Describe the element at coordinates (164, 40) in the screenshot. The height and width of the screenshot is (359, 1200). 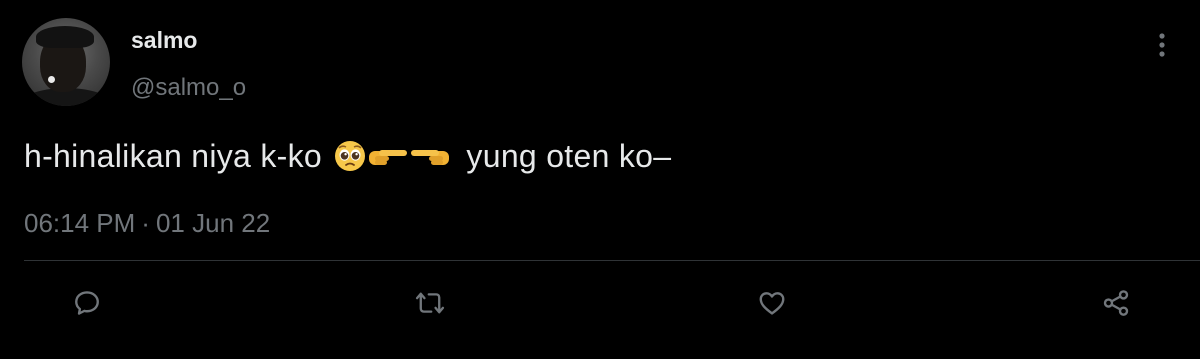
I see `display-name: salmo` at that location.